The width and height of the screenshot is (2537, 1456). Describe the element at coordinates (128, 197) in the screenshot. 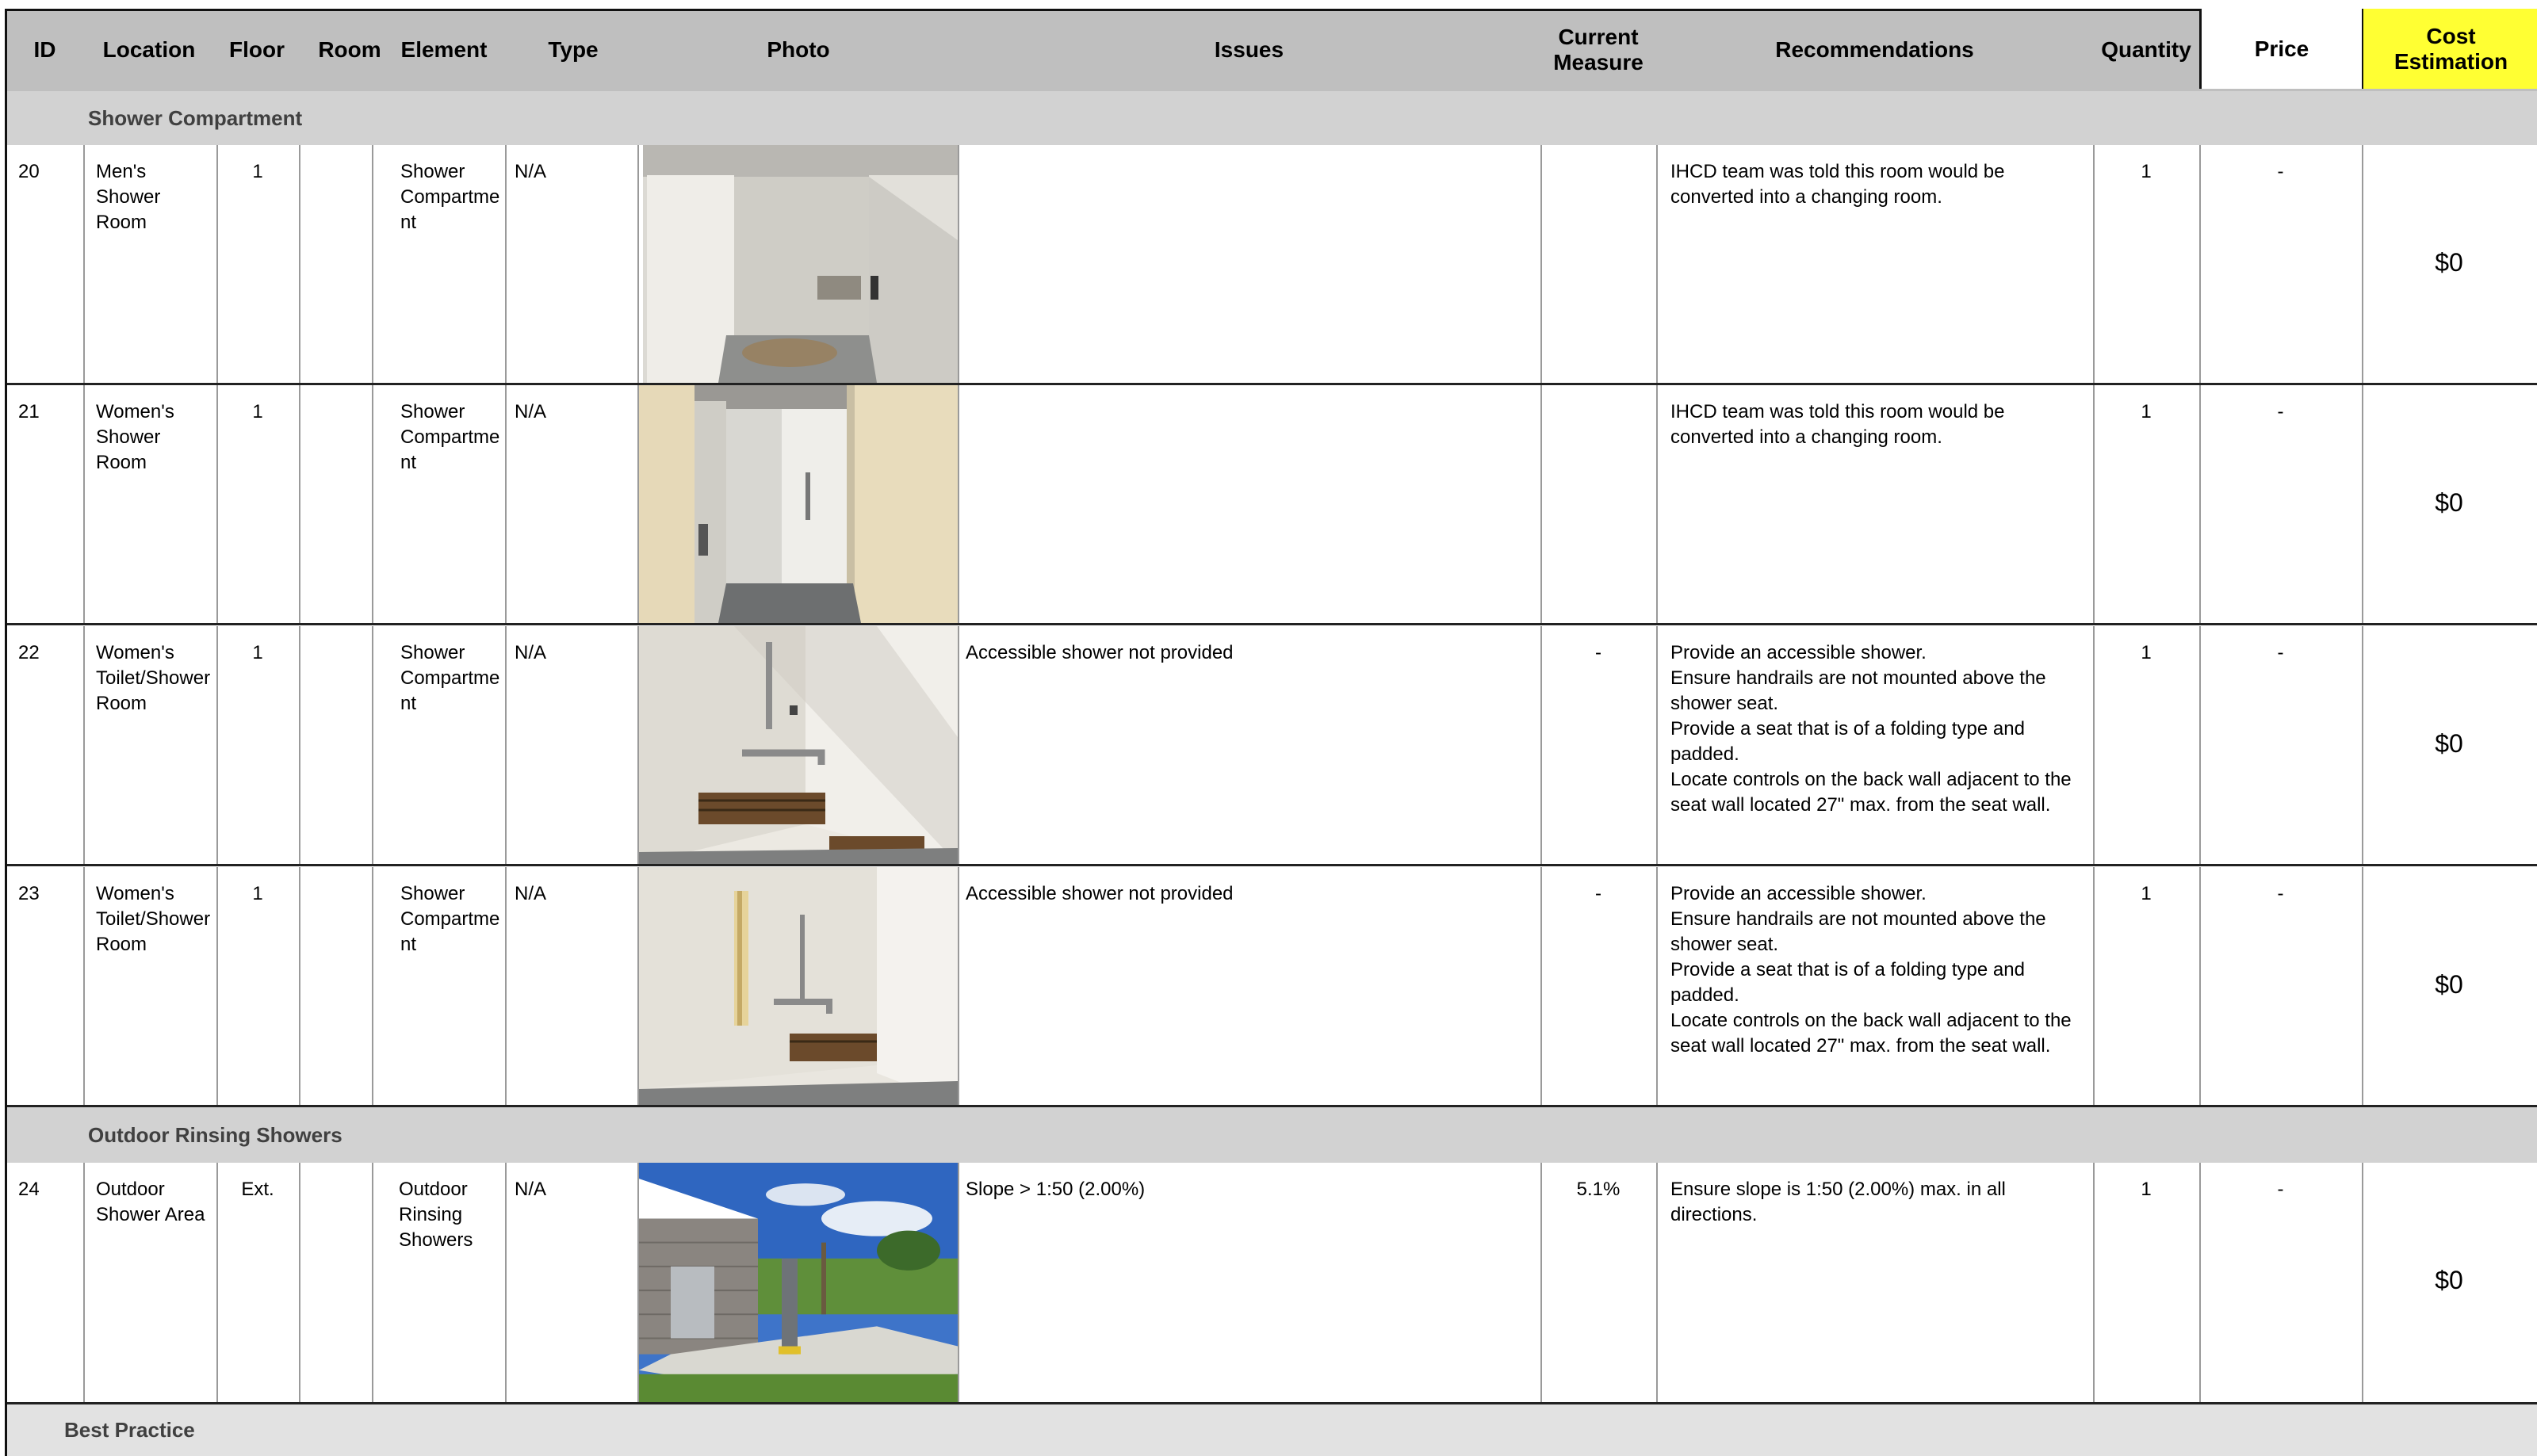

I see `cell-location: Men's Shower Room` at that location.